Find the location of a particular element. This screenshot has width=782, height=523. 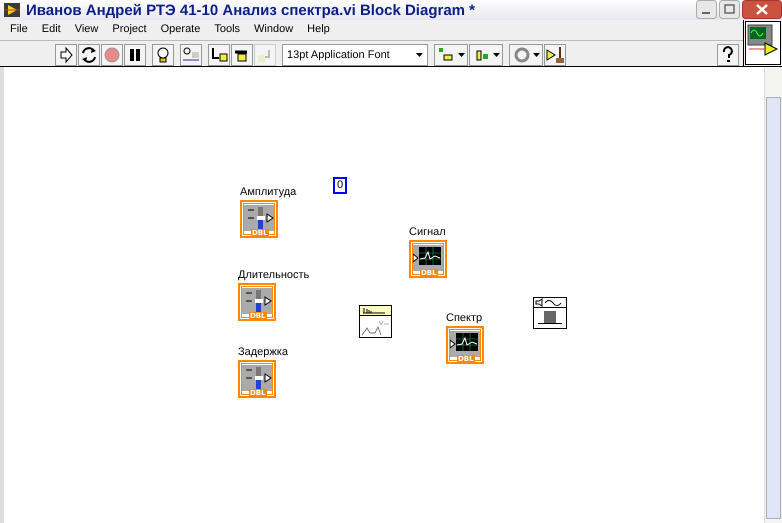

run-continuously-icon is located at coordinates (89, 55).